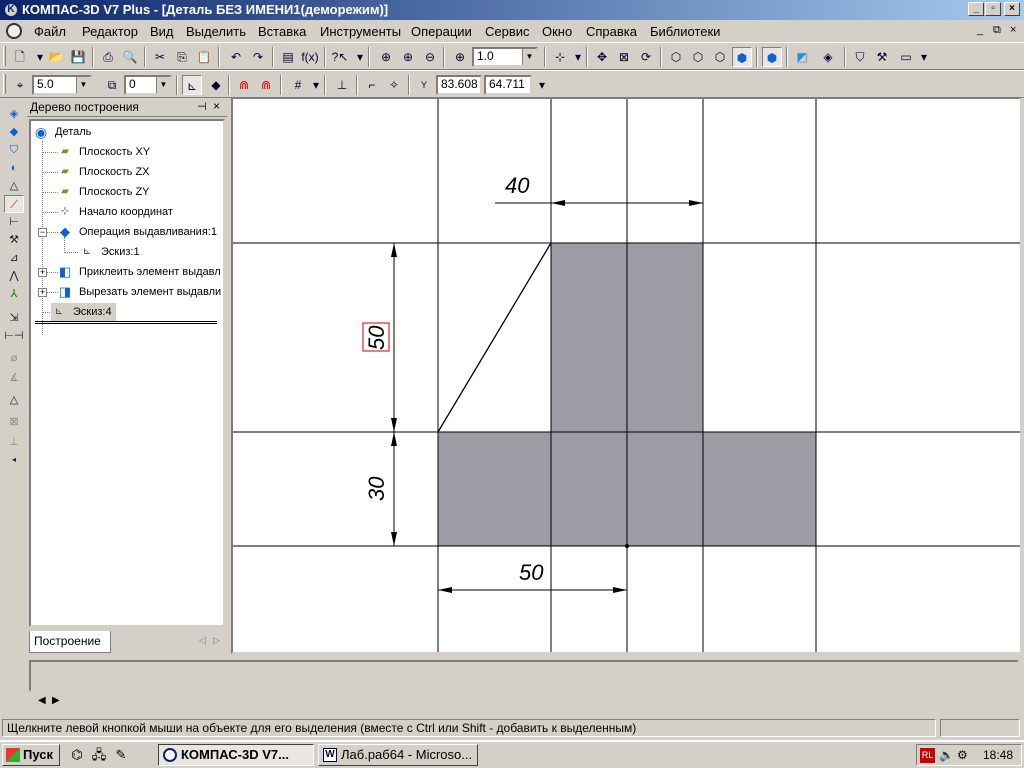 Image resolution: width=1024 pixels, height=768 pixels. Describe the element at coordinates (14, 442) in the screenshot. I see `hatch-tool-icon: ⊥` at that location.